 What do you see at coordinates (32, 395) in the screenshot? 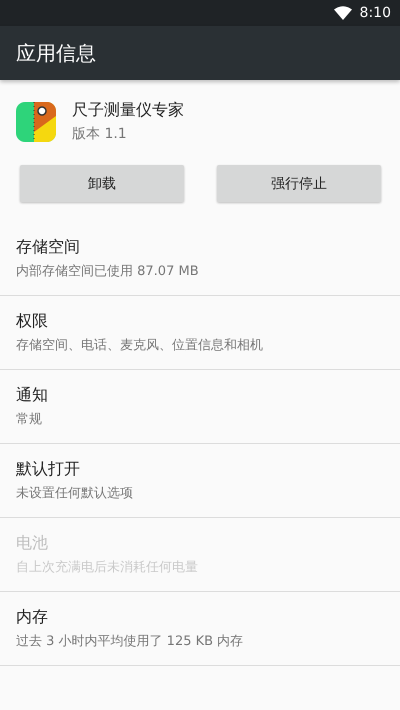
I see `item-title: 通知` at bounding box center [32, 395].